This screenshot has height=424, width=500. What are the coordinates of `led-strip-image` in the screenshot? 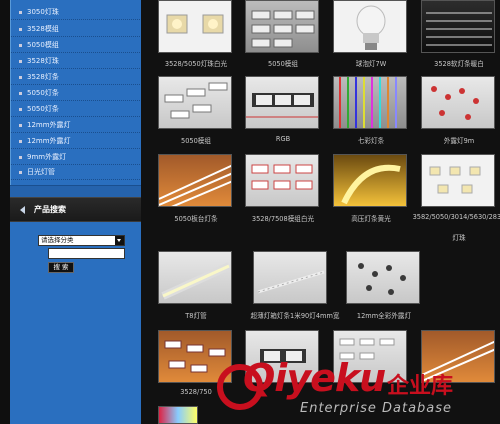 It's located at (459, 29).